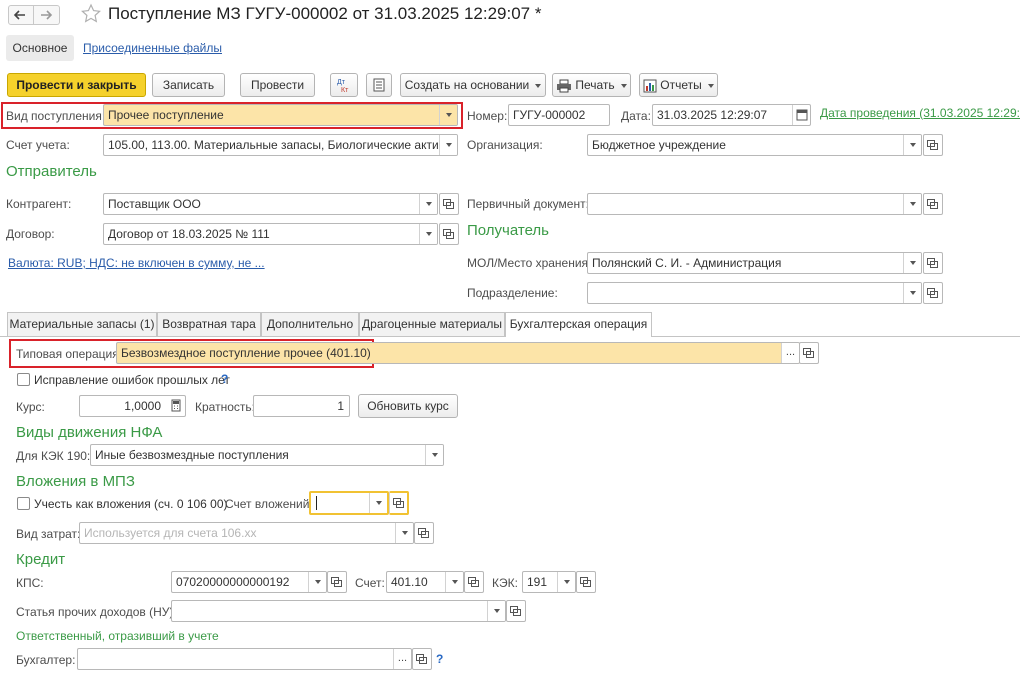 This screenshot has height=676, width=1020. Describe the element at coordinates (21, 15) in the screenshot. I see `back-button` at that location.